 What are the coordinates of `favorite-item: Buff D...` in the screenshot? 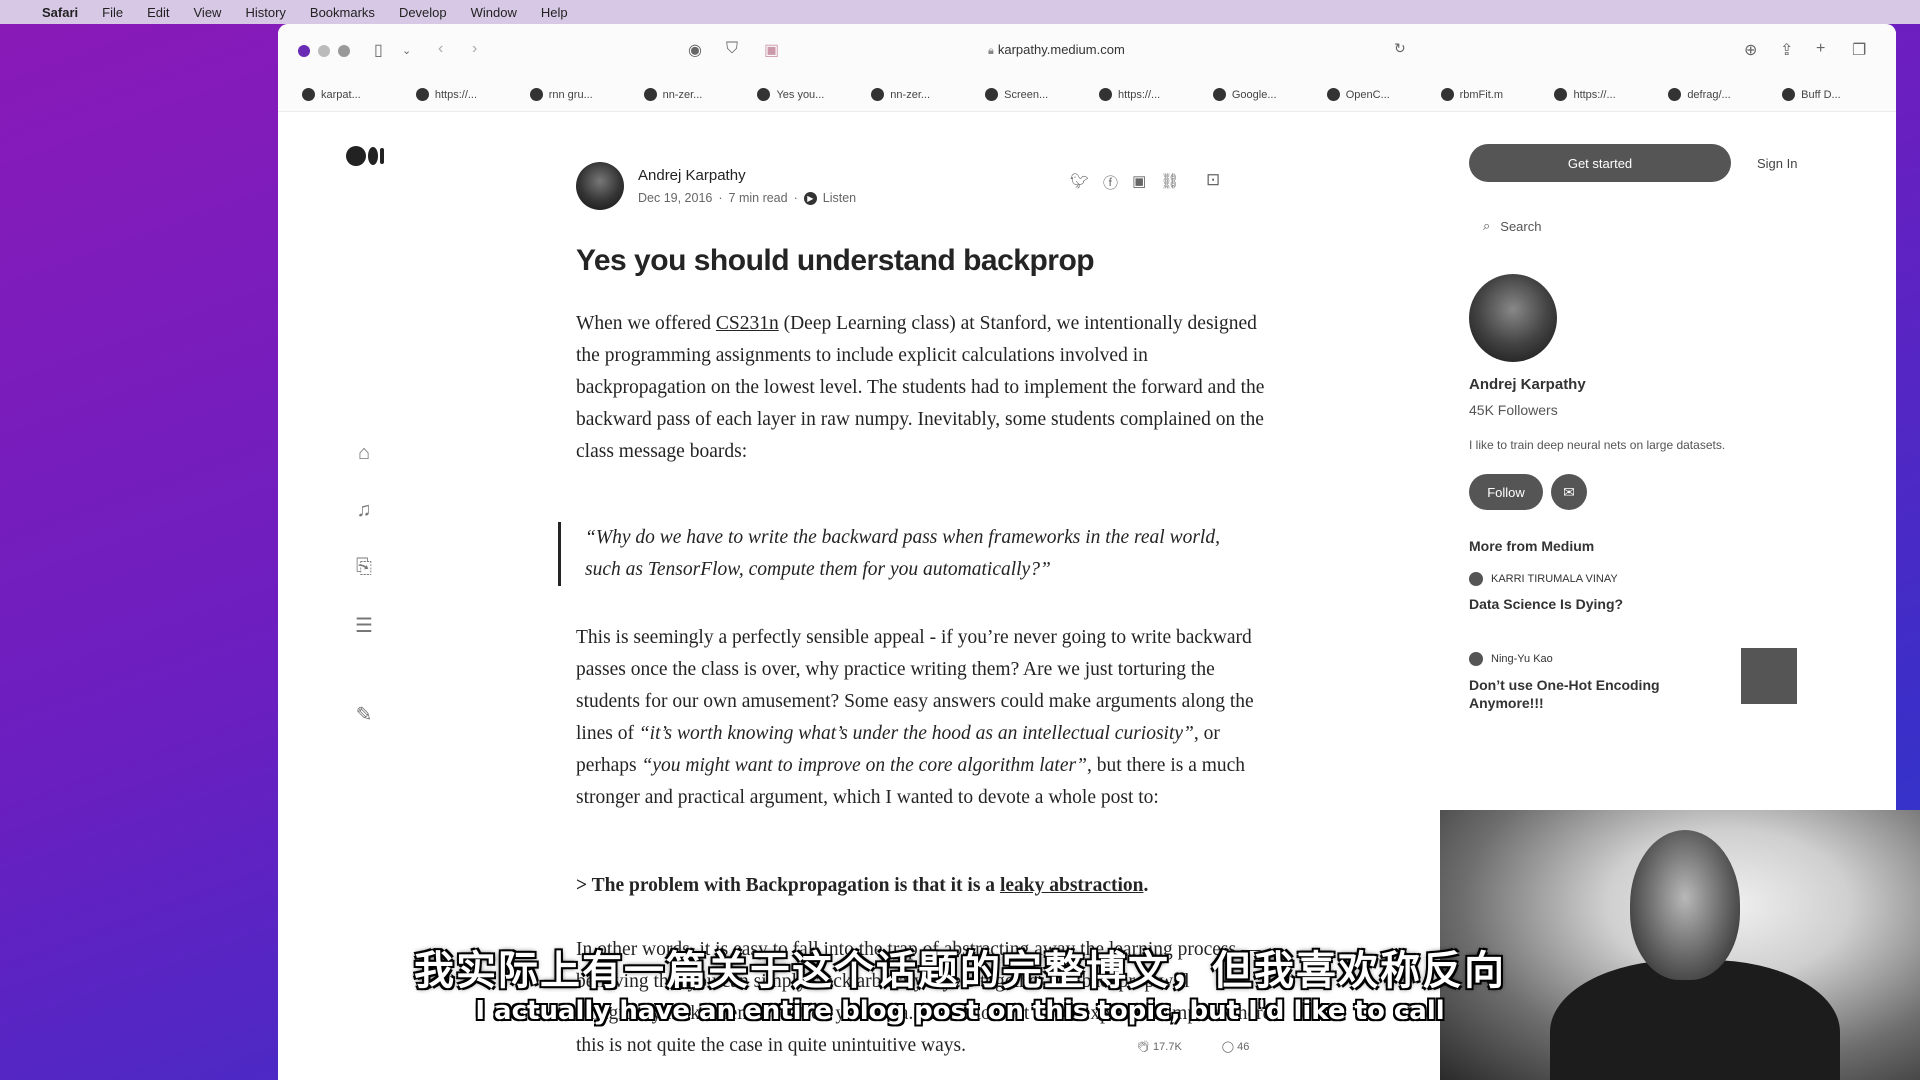 It's located at (1839, 94).